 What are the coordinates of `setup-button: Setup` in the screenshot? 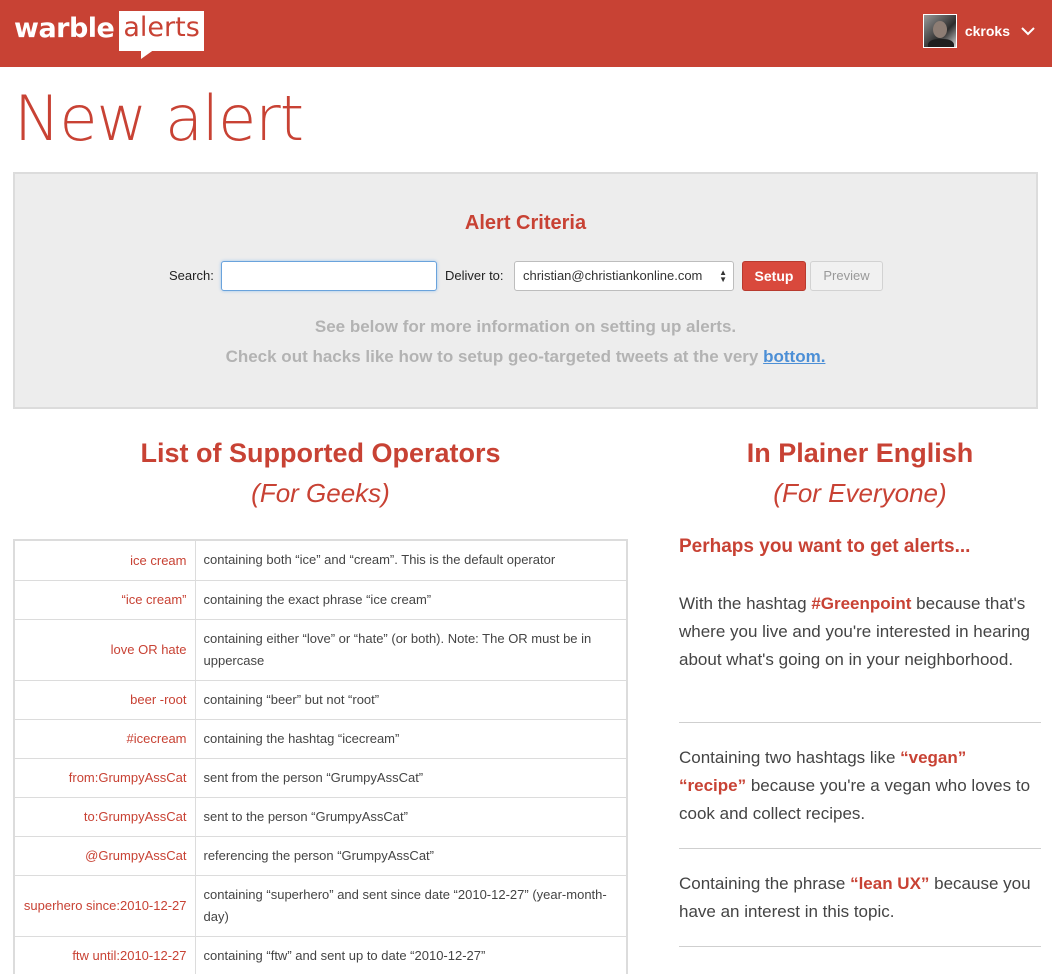 It's located at (774, 276).